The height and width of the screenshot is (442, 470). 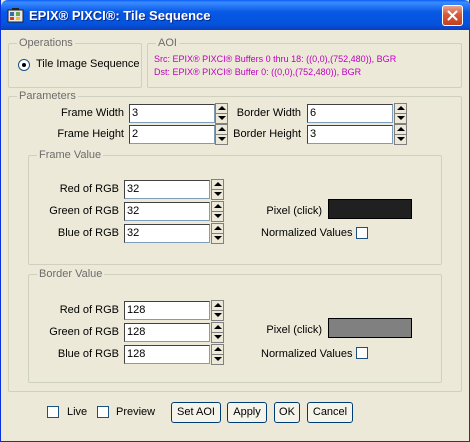 What do you see at coordinates (167, 332) in the screenshot?
I see `border-green-input: 128` at bounding box center [167, 332].